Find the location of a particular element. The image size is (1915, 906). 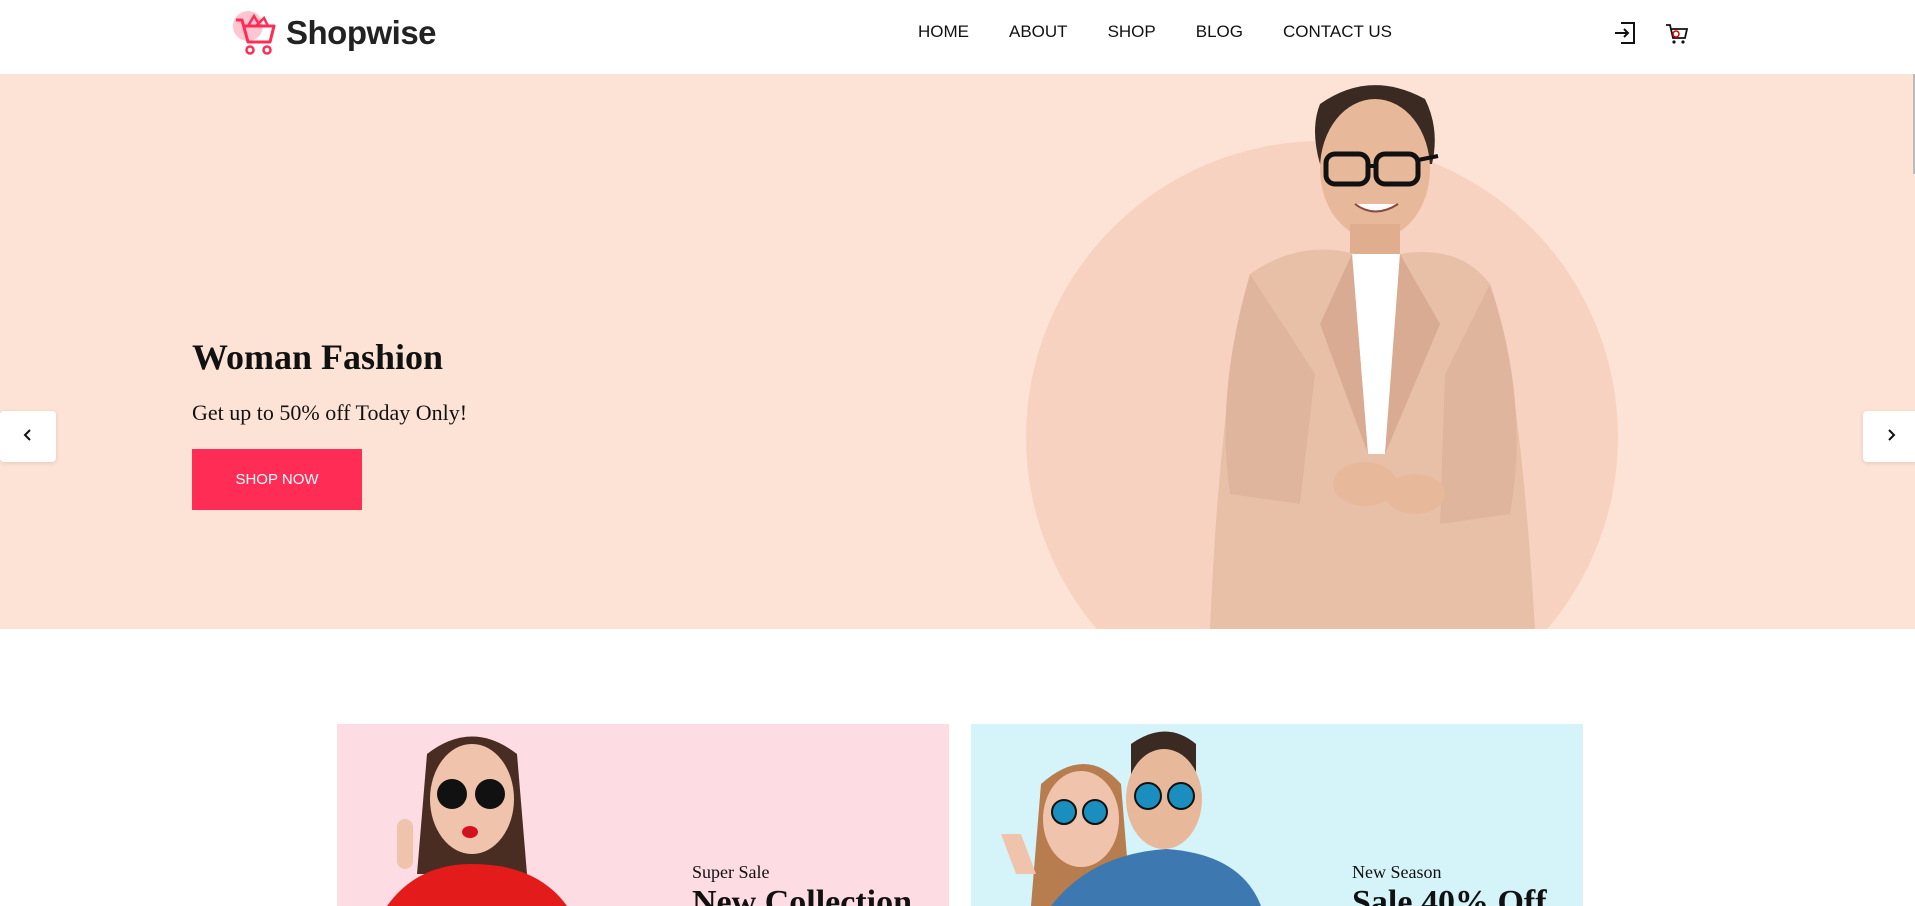

nav-blog: BLOG is located at coordinates (1219, 32).